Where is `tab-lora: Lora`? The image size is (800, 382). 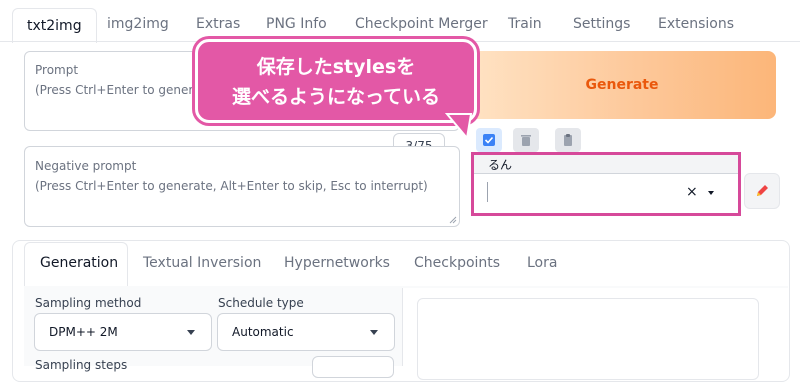 tab-lora: Lora is located at coordinates (542, 263).